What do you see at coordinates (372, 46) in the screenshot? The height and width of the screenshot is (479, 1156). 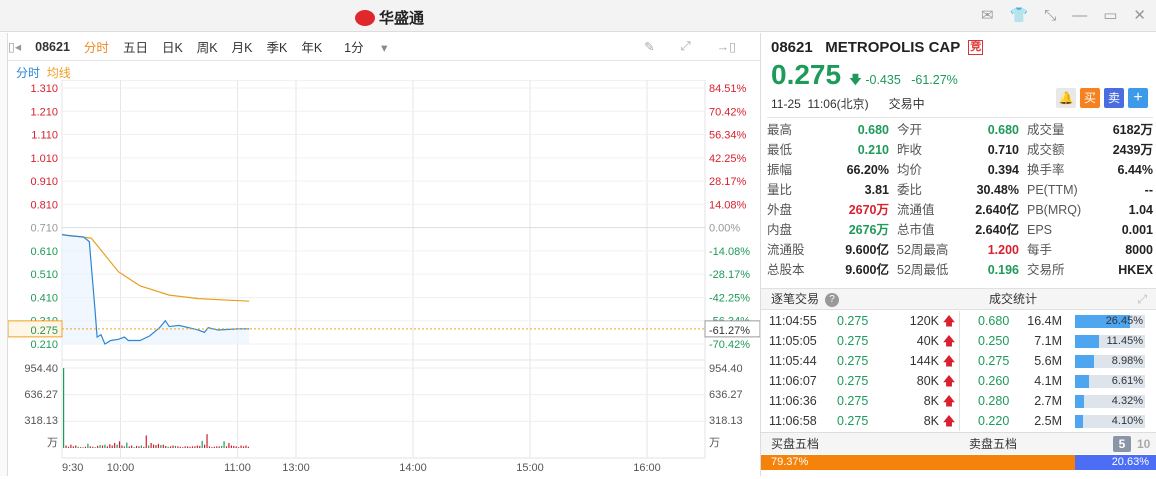 I see `interval-select: 1分 ▾` at bounding box center [372, 46].